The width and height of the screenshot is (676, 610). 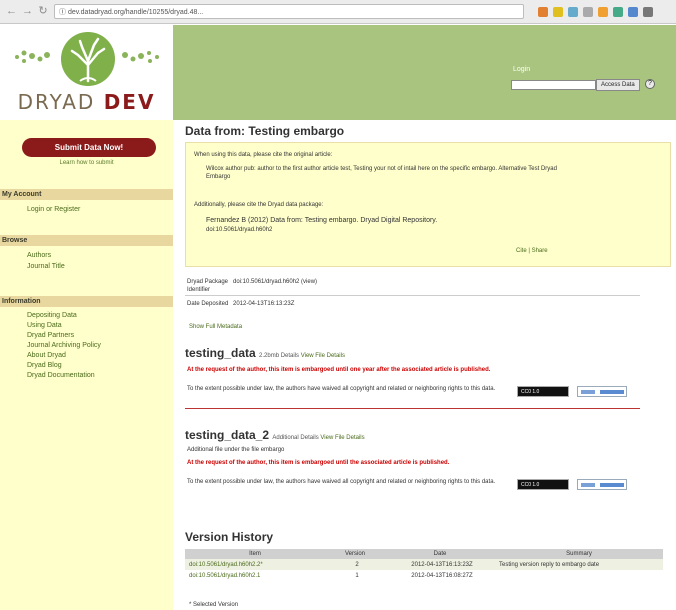 What do you see at coordinates (424, 72) in the screenshot?
I see `header-banner: Login Access Data ?` at bounding box center [424, 72].